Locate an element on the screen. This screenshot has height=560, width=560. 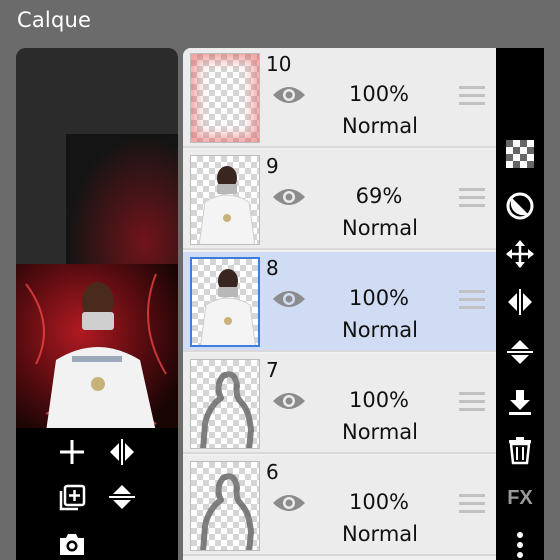
merge-down-icon is located at coordinates (520, 402).